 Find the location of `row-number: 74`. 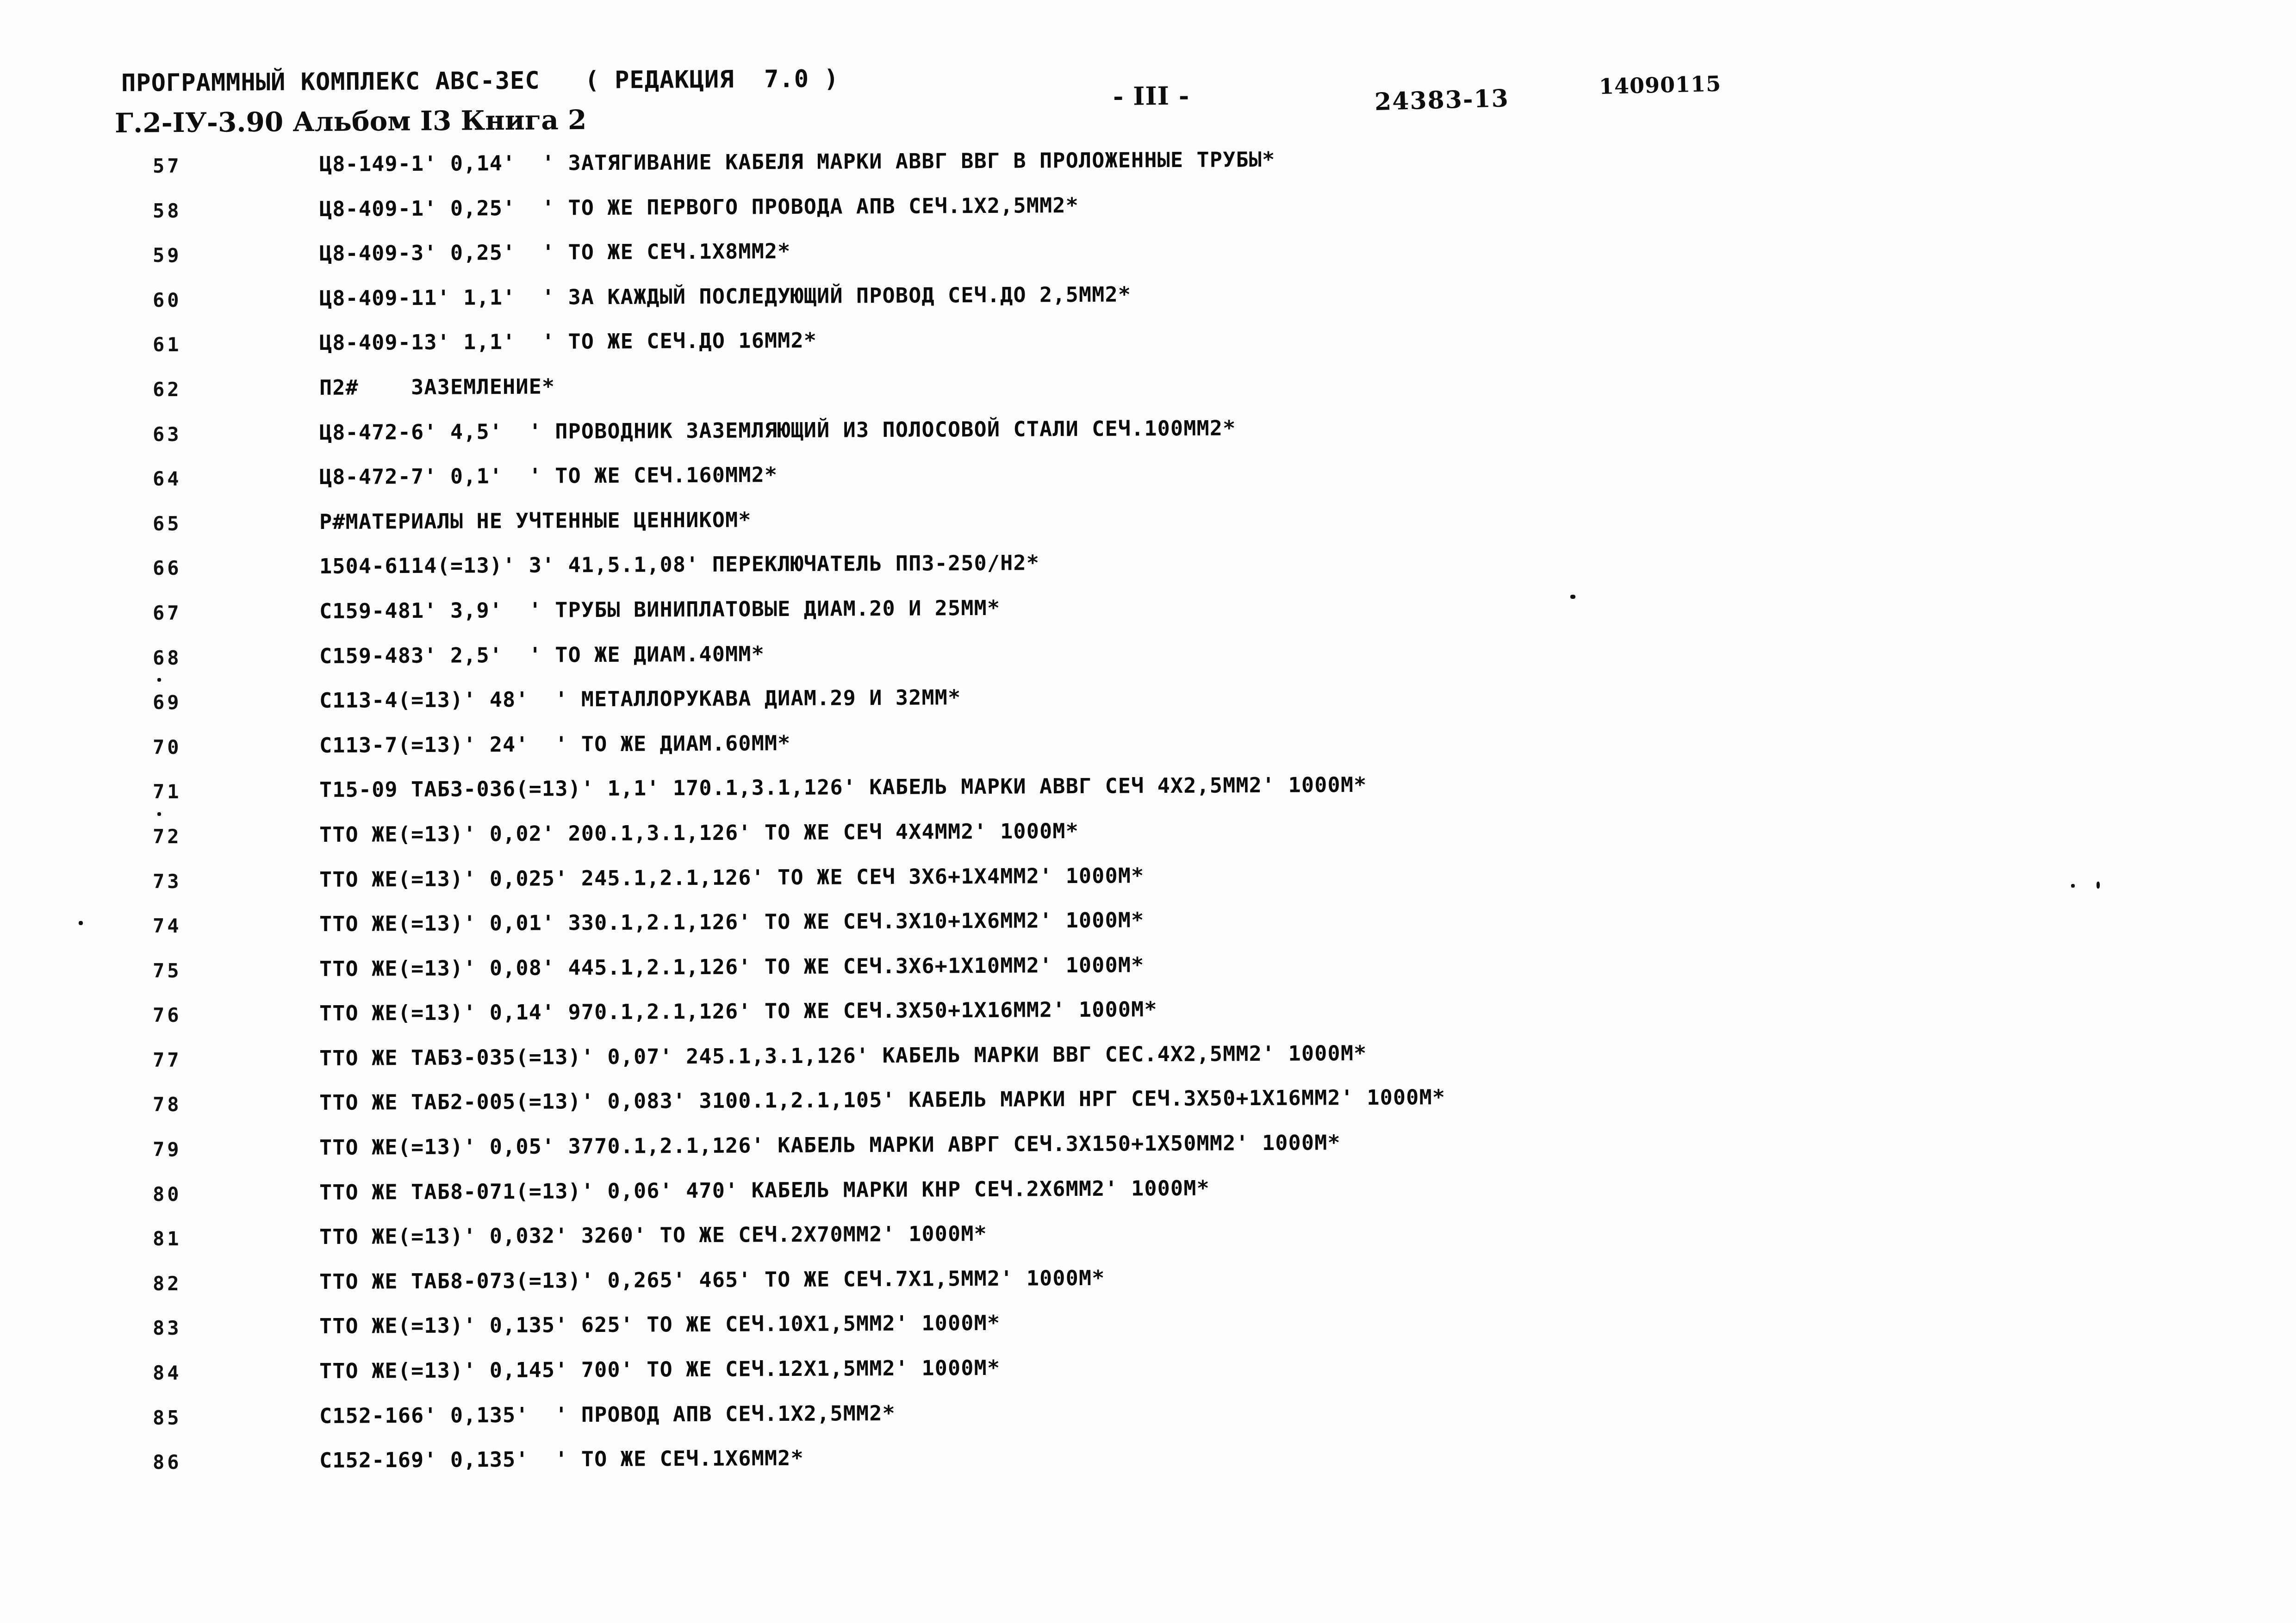

row-number: 74 is located at coordinates (167, 926).